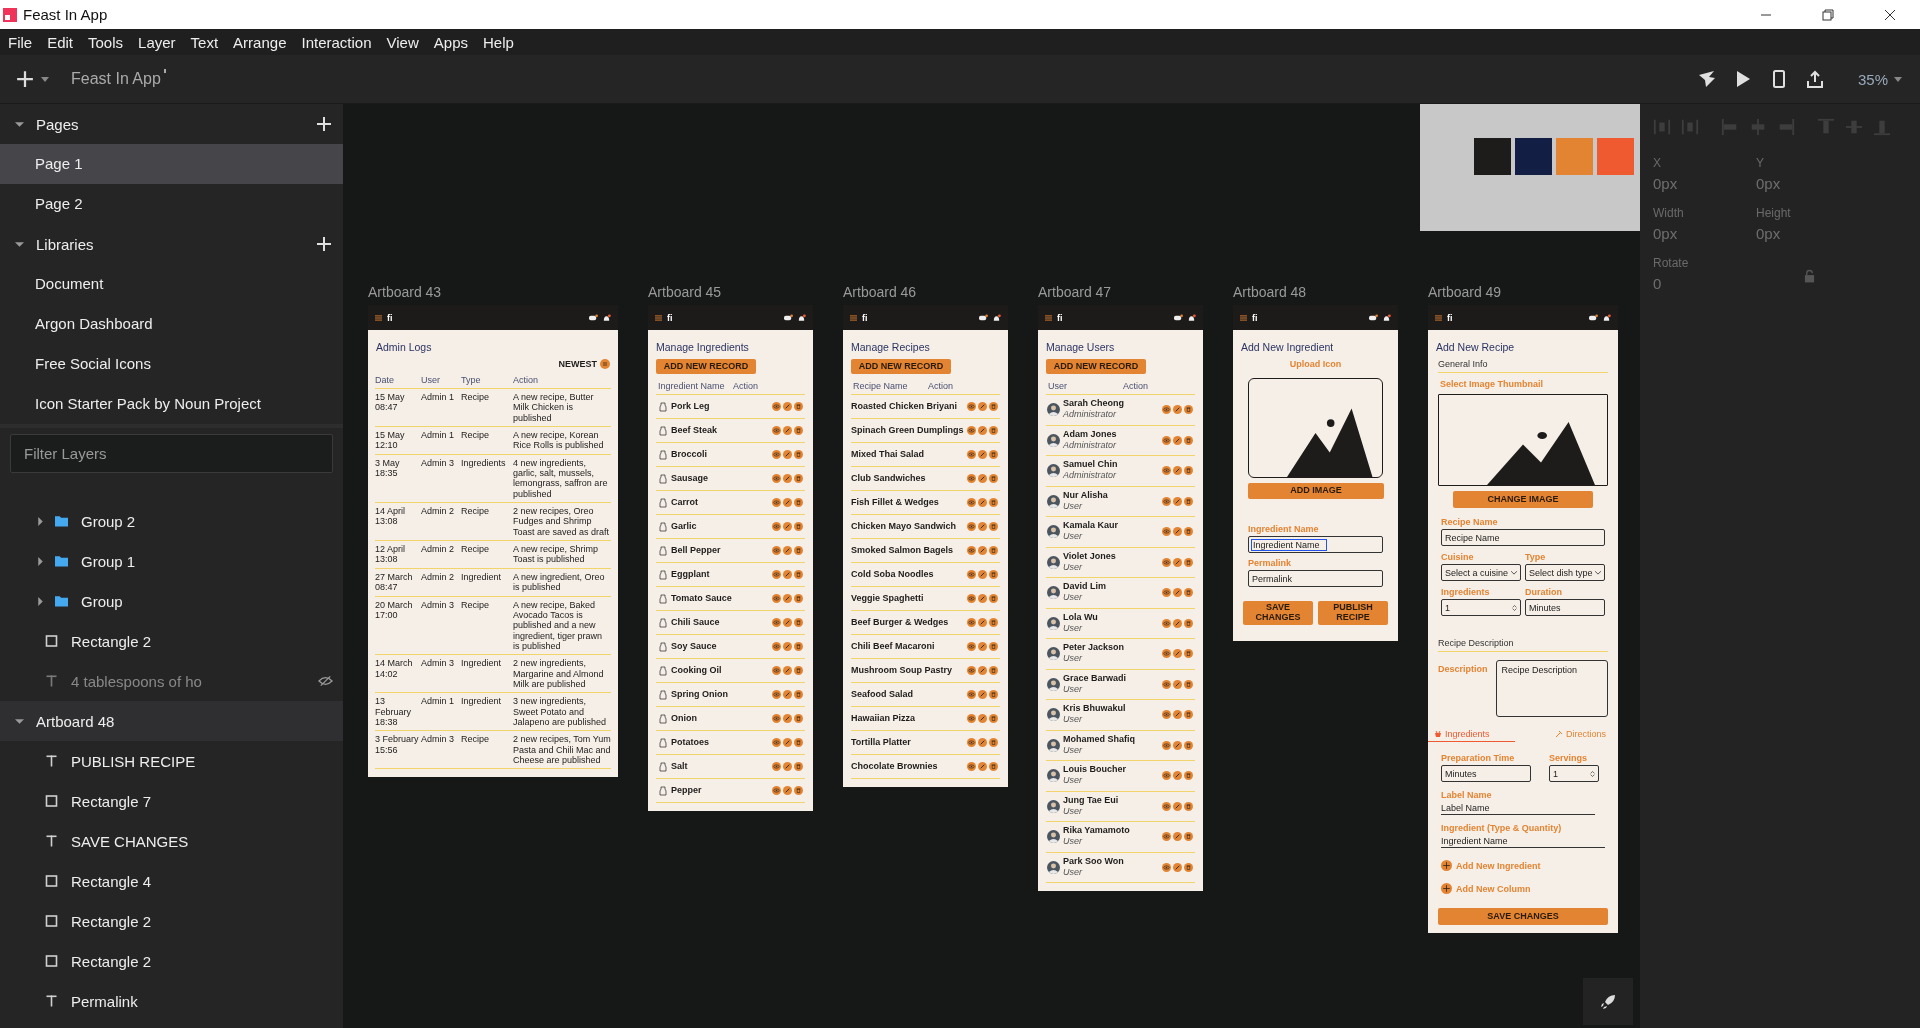  What do you see at coordinates (64, 42) in the screenshot?
I see `menu-item: Edit` at bounding box center [64, 42].